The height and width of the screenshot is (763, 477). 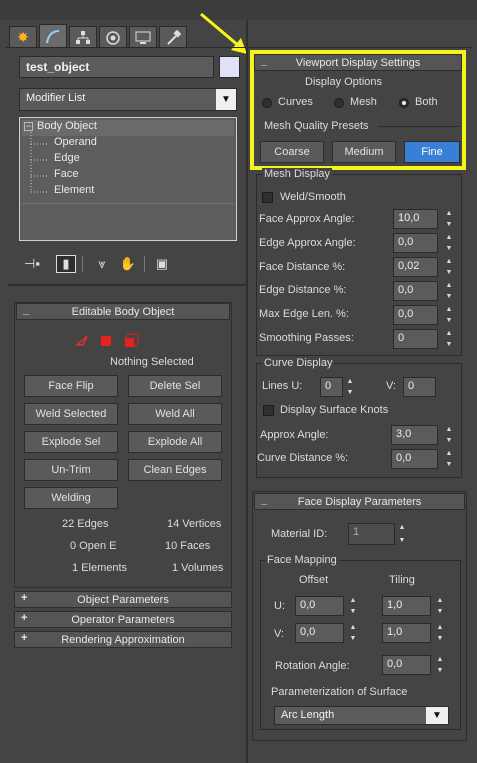 What do you see at coordinates (298, 363) in the screenshot?
I see `curve-display-title: Curve Display` at bounding box center [298, 363].